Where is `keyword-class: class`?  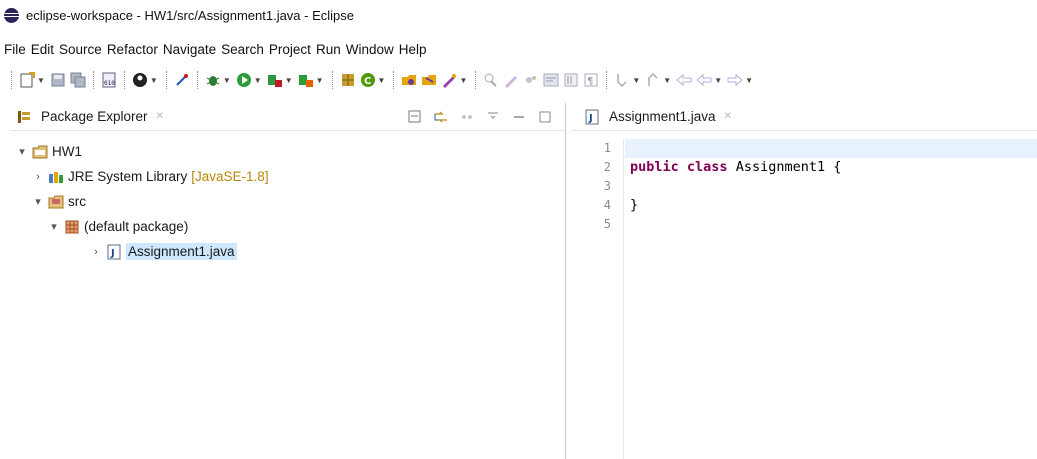 keyword-class: class is located at coordinates (707, 167).